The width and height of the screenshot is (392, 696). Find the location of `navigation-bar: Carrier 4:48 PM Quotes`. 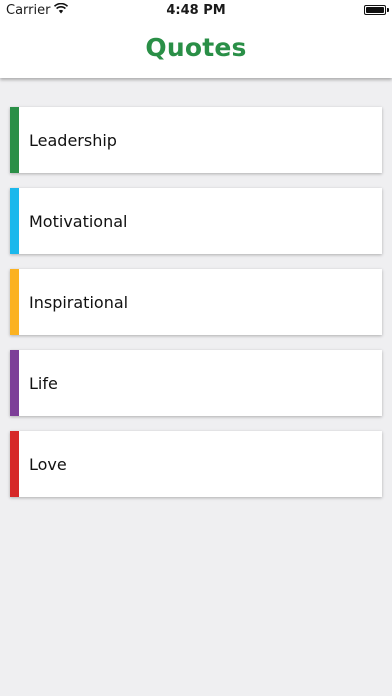

navigation-bar: Carrier 4:48 PM Quotes is located at coordinates (196, 39).